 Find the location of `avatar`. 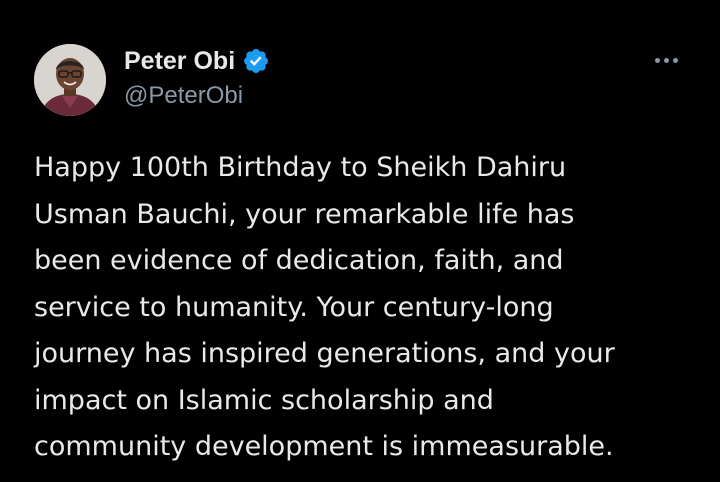

avatar is located at coordinates (70, 80).